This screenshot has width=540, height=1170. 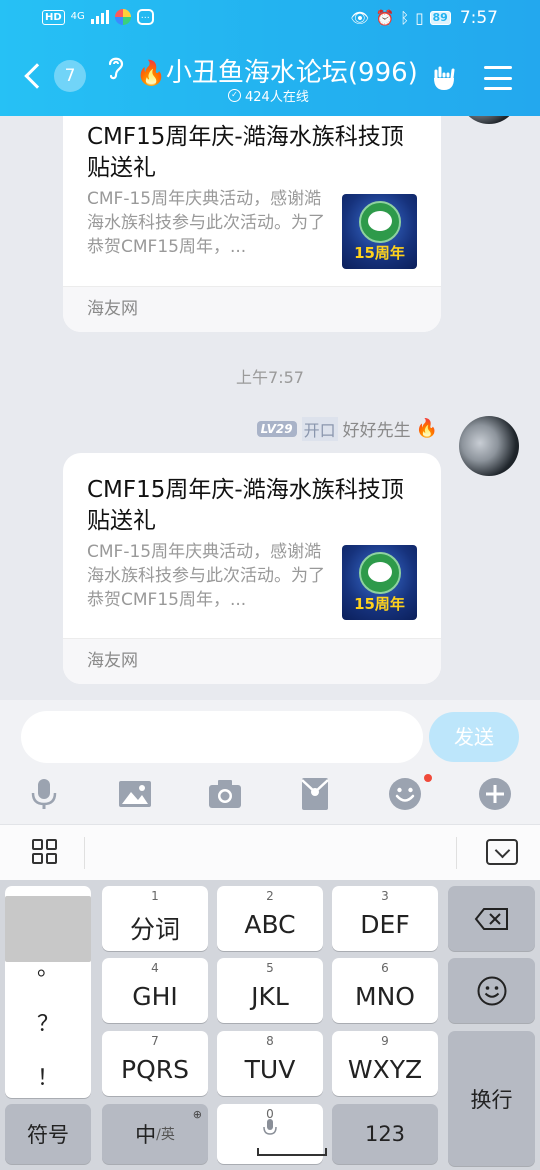 I want to click on bluetooth-icon: ᛒ, so click(x=405, y=18).